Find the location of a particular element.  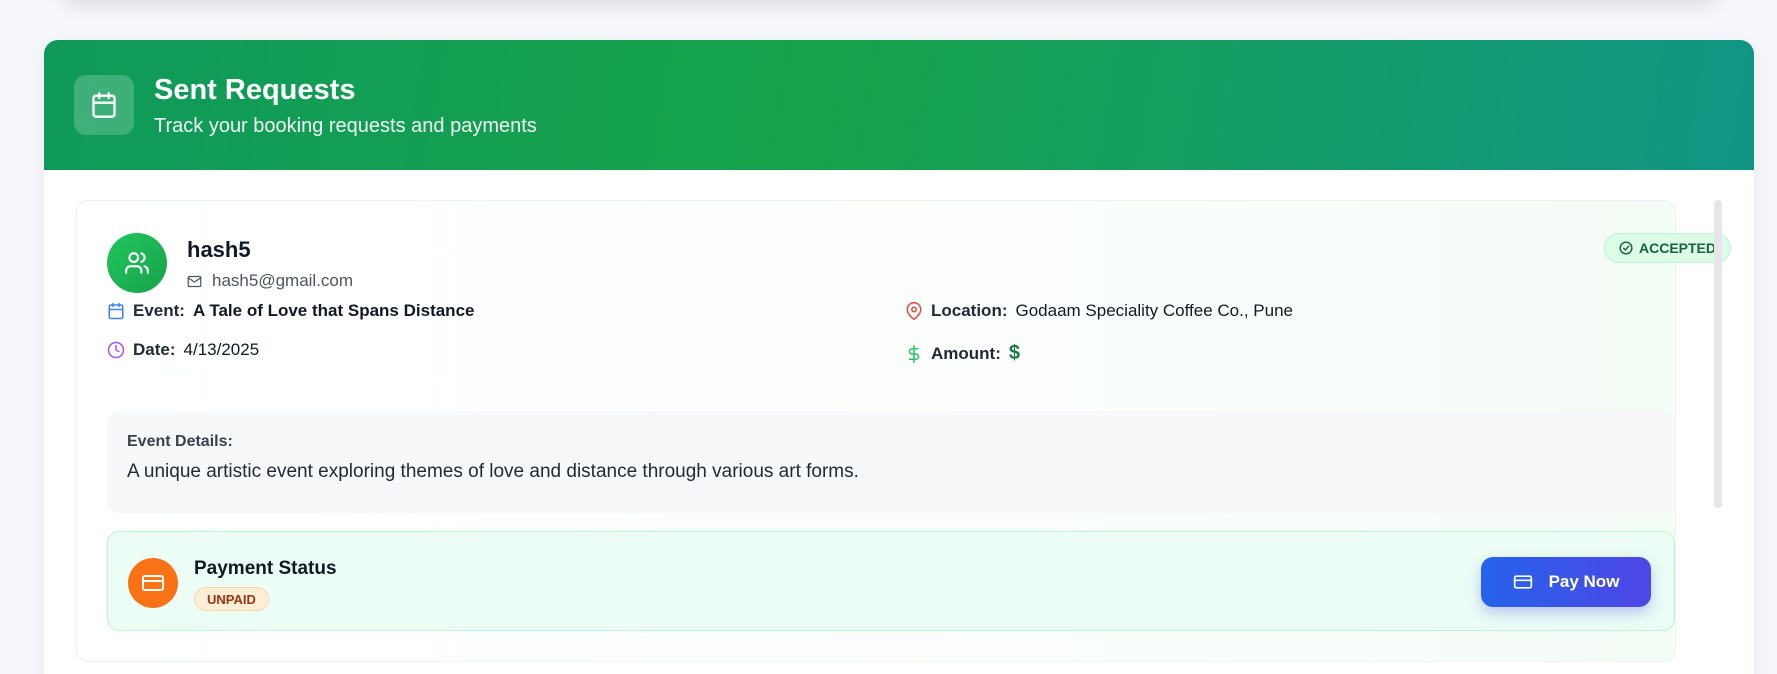

location-value: Godaam Speciality Coffee Co., Pune is located at coordinates (1154, 310).